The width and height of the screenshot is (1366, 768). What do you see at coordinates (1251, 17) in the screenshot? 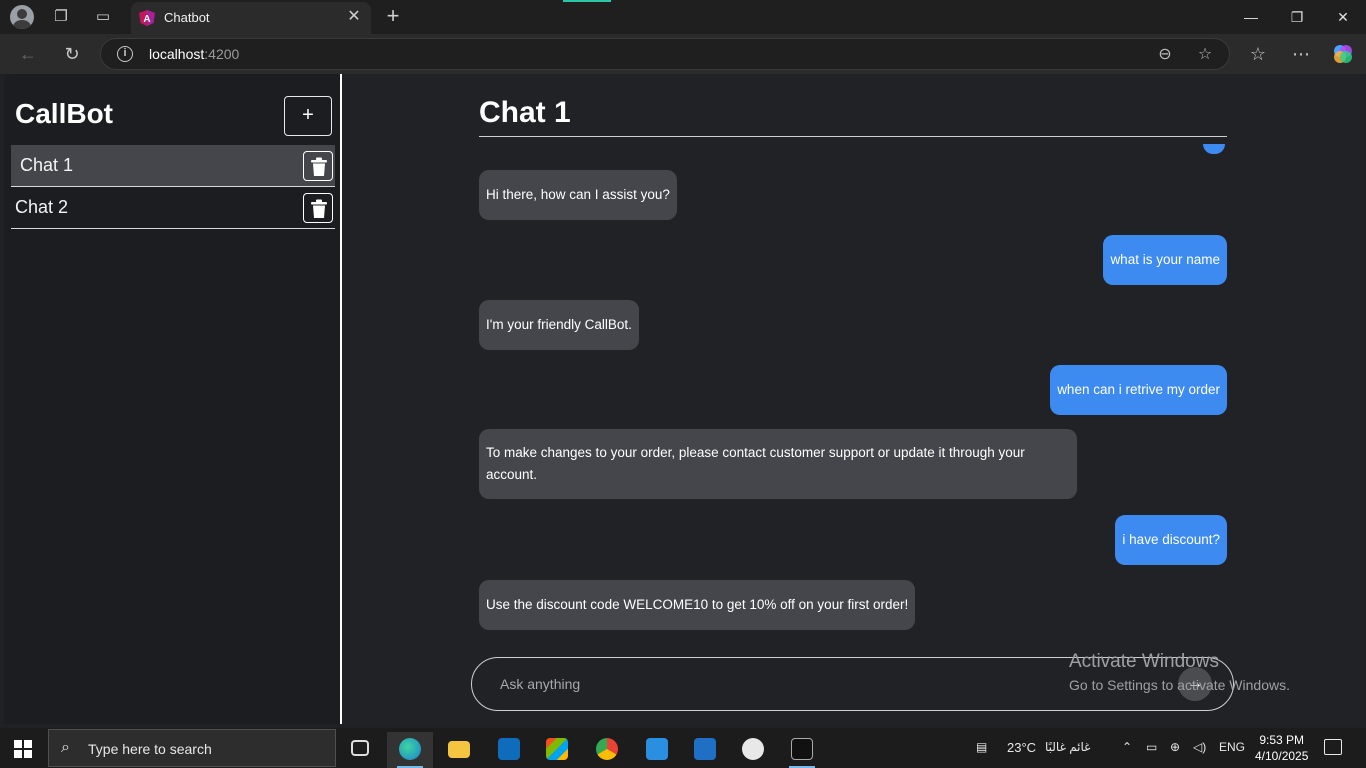
I see `minimize-icon: —` at bounding box center [1251, 17].